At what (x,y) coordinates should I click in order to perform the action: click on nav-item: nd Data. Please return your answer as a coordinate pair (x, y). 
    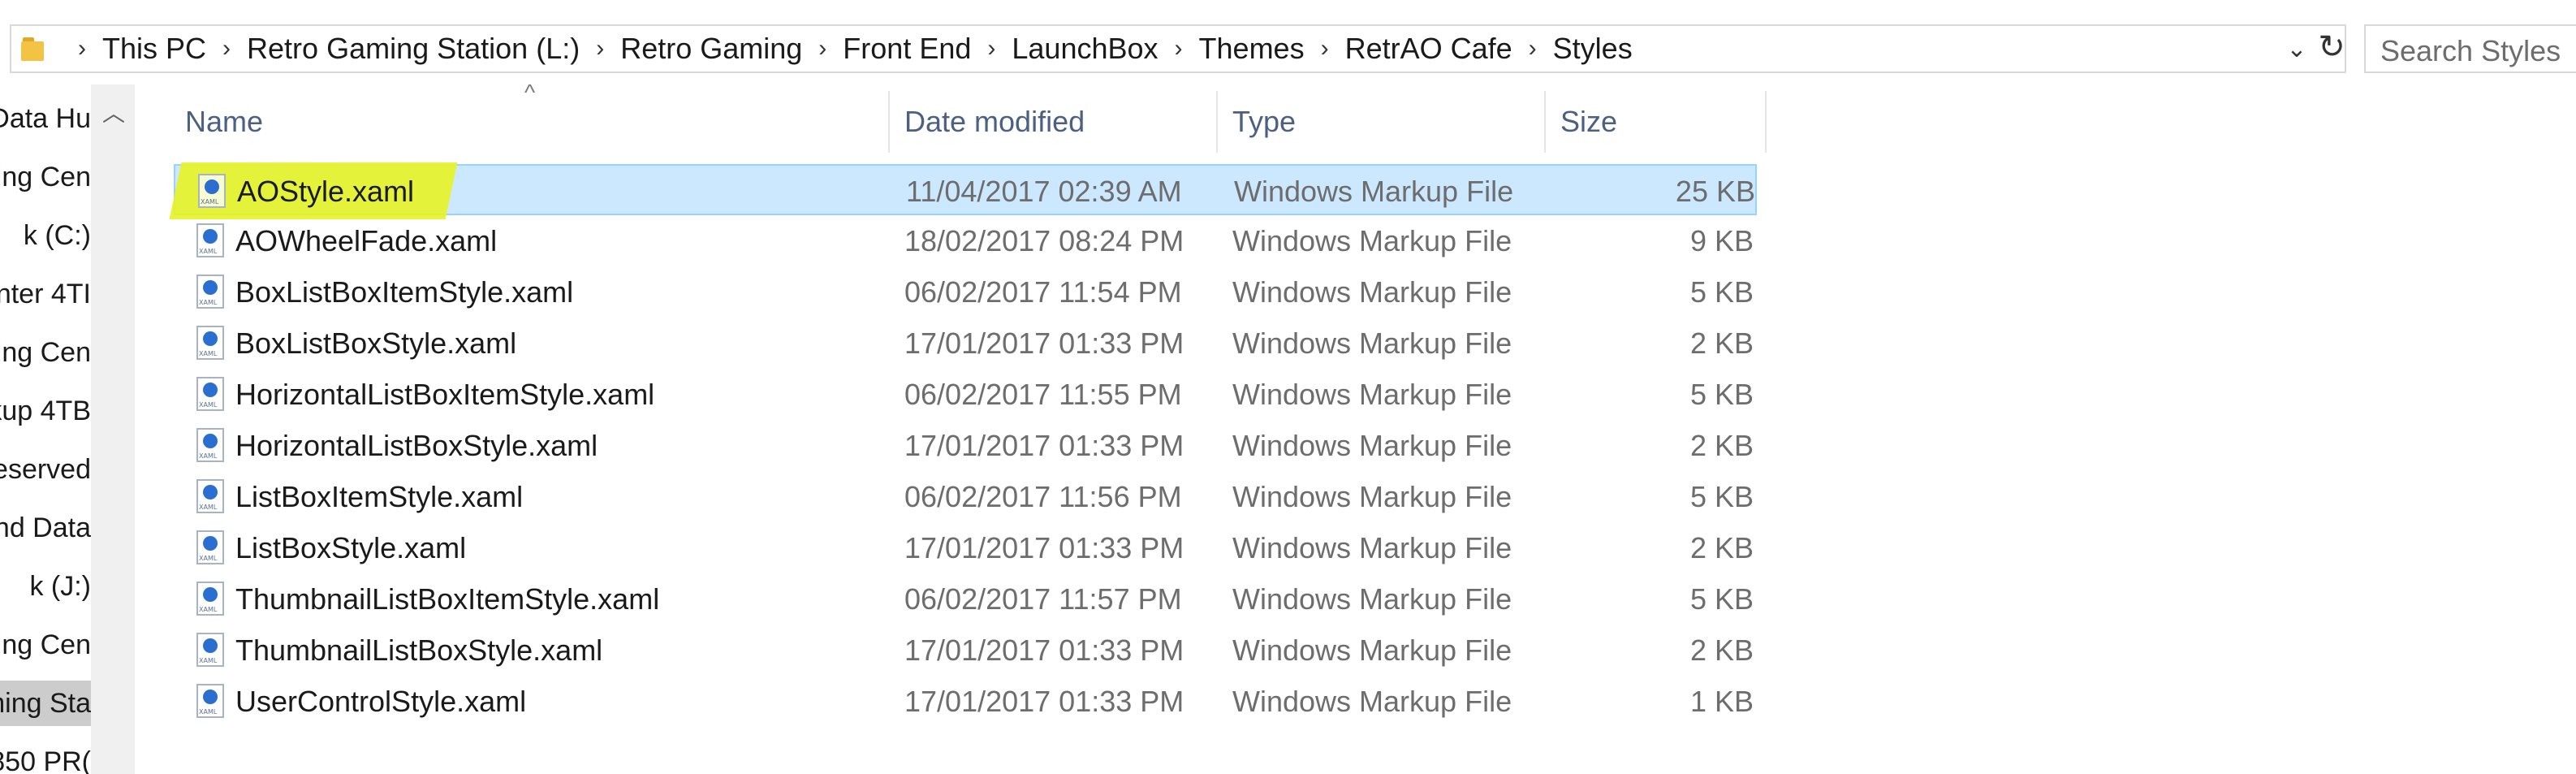
    Looking at the image, I should click on (45, 528).